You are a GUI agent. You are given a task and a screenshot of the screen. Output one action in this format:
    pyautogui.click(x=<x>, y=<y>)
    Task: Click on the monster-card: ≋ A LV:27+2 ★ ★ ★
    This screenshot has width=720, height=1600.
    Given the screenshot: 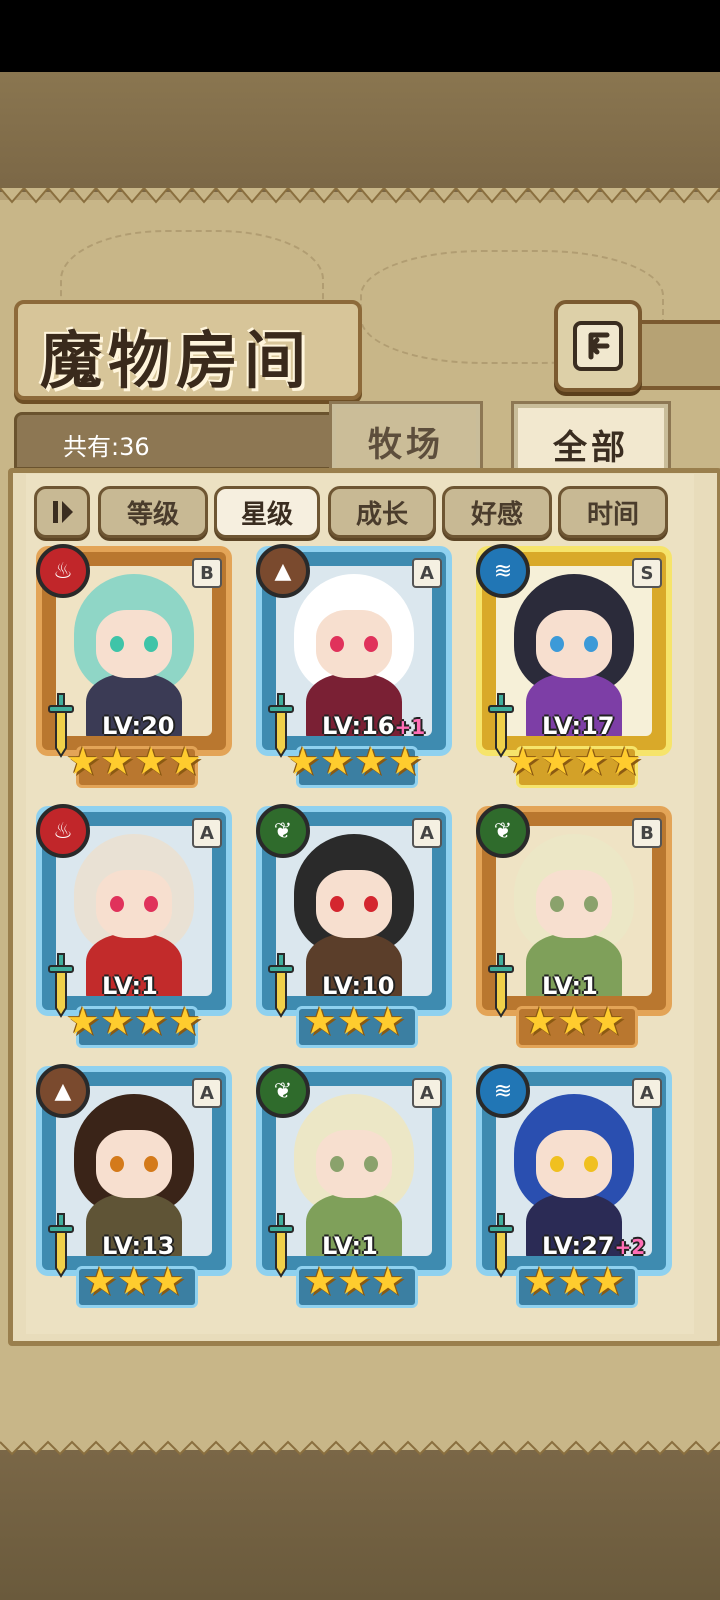 What is the action you would take?
    pyautogui.click(x=574, y=1186)
    